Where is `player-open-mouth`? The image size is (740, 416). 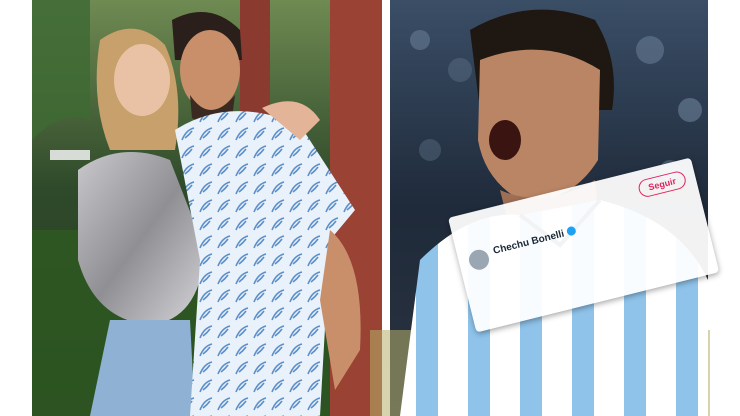
player-open-mouth is located at coordinates (505, 140).